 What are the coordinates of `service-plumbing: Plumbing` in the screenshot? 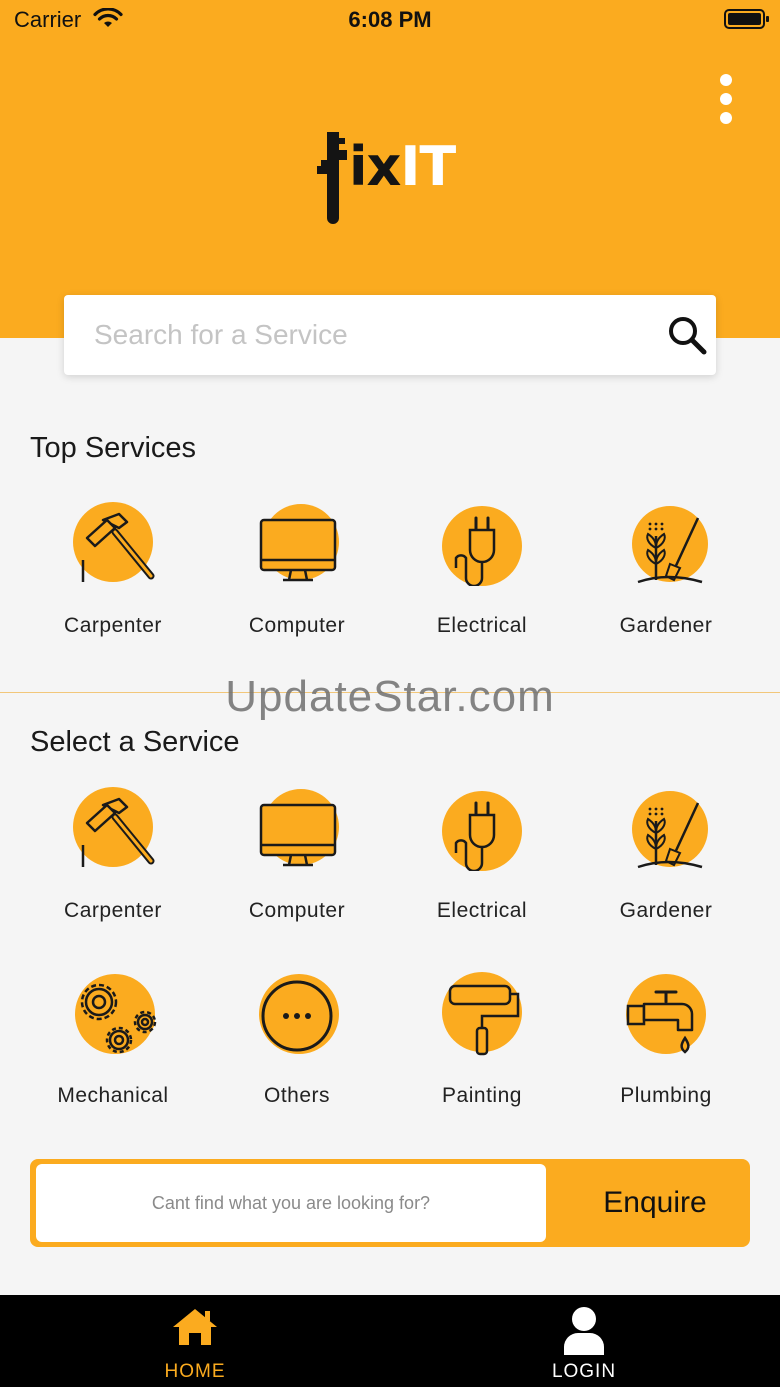 It's located at (666, 1047).